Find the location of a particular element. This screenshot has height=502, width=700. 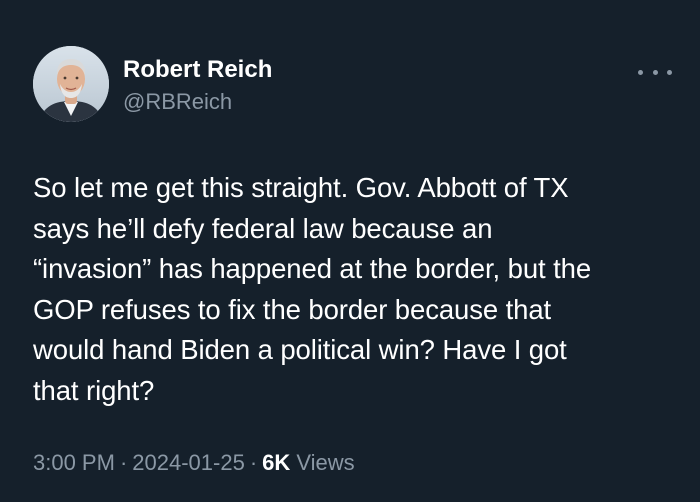

more-horizontal-icon is located at coordinates (655, 72).